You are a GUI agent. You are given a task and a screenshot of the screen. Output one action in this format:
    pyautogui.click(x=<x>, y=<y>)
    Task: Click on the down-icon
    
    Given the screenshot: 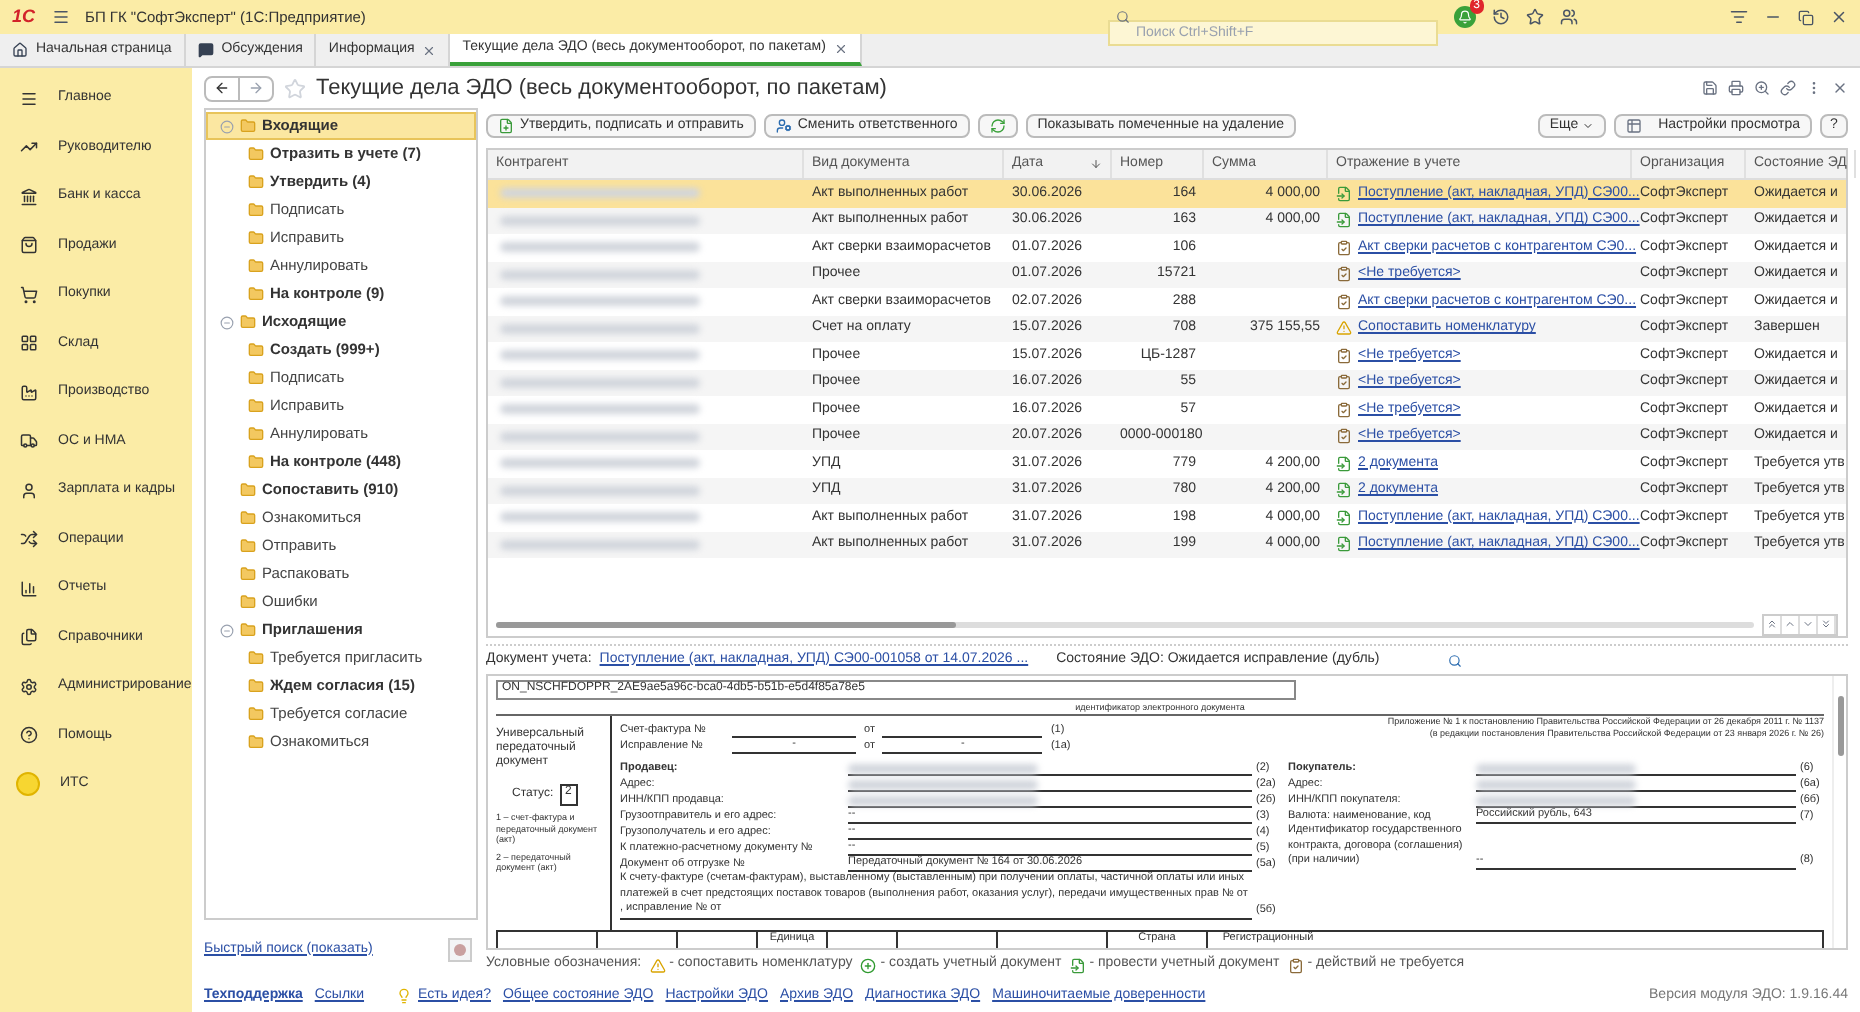 What is the action you would take?
    pyautogui.click(x=1808, y=624)
    